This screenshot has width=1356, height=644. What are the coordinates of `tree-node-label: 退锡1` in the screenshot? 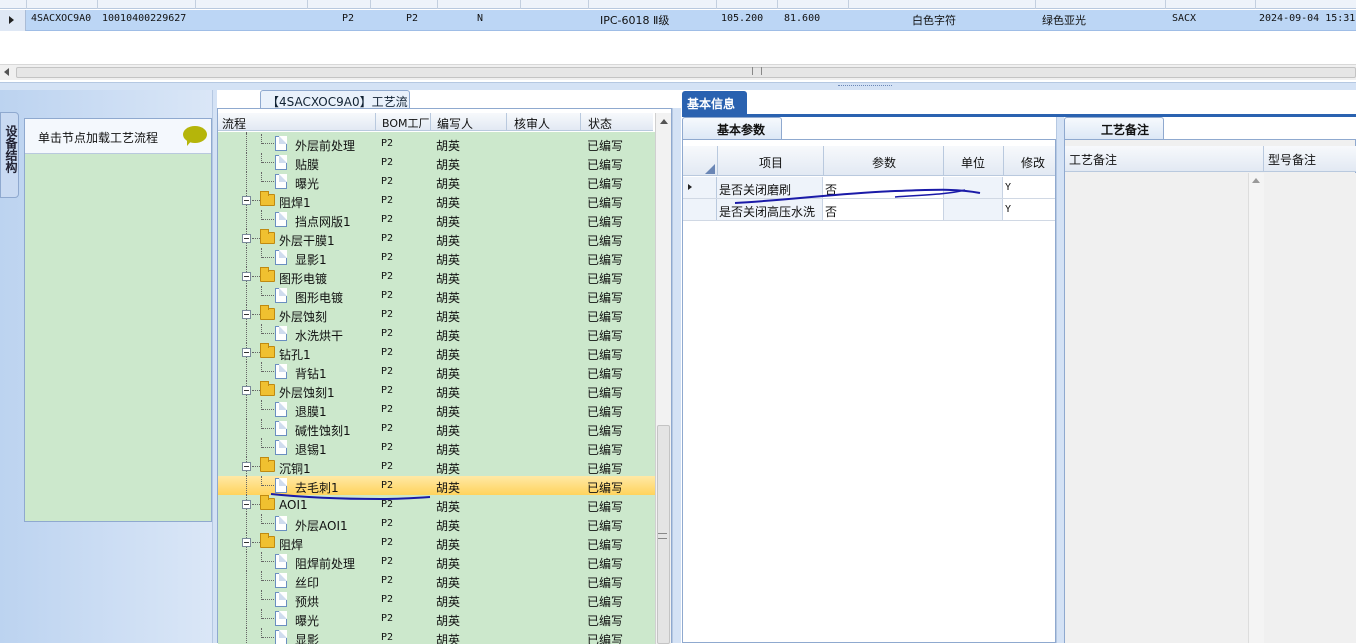 It's located at (311, 450).